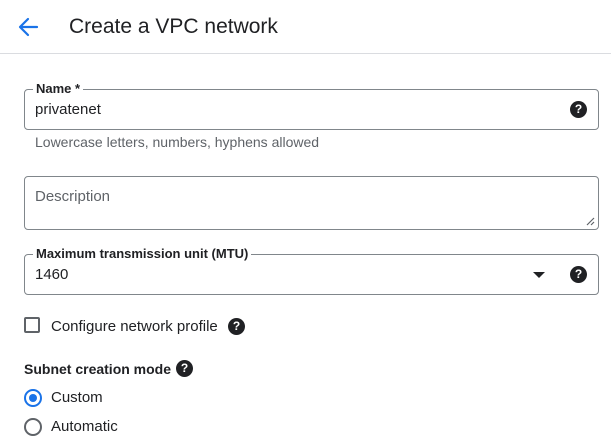 This screenshot has height=443, width=611. Describe the element at coordinates (173, 26) in the screenshot. I see `page-title: Create a VPC network` at that location.